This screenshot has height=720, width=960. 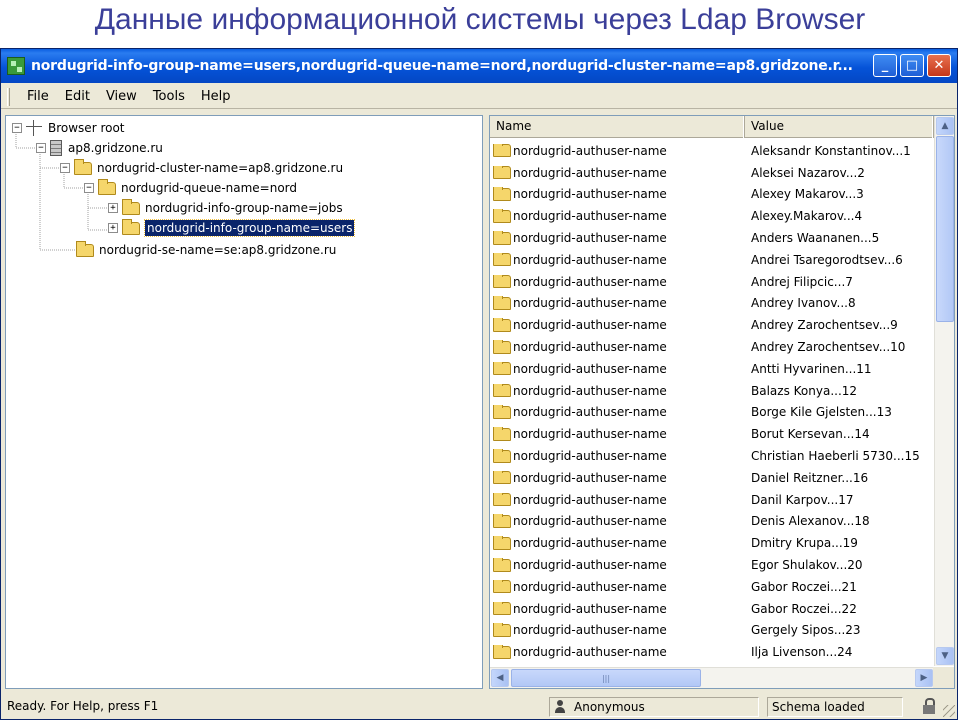 I want to click on vertical-scroll-thumb, so click(x=945, y=229).